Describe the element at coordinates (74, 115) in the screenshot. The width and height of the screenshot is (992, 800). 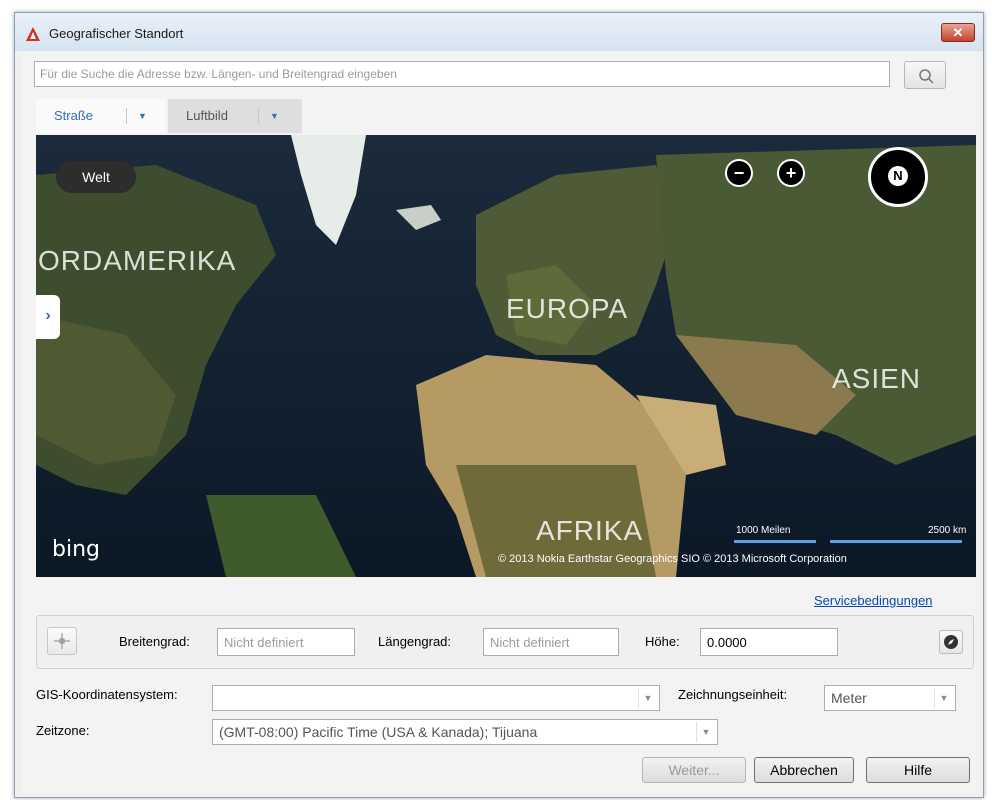
I see `tab-strasse-label: Straße` at that location.